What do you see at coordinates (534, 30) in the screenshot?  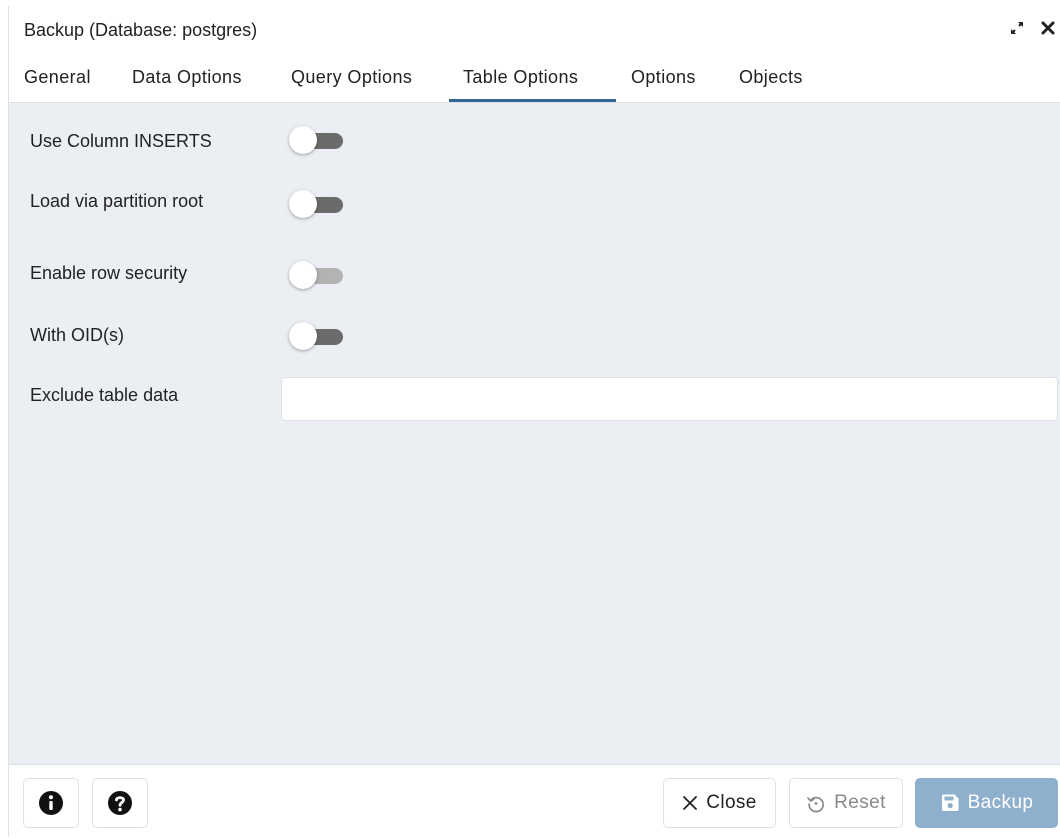 I see `dialog-titlebar: Backup (Database: postgres)` at bounding box center [534, 30].